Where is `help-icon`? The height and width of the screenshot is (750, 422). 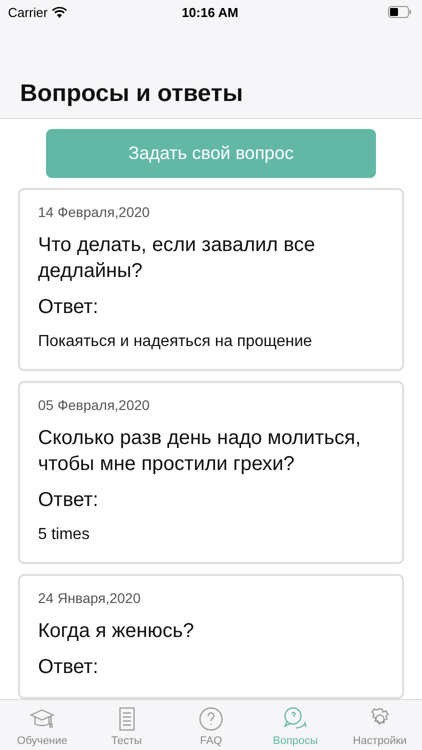
help-icon is located at coordinates (211, 719).